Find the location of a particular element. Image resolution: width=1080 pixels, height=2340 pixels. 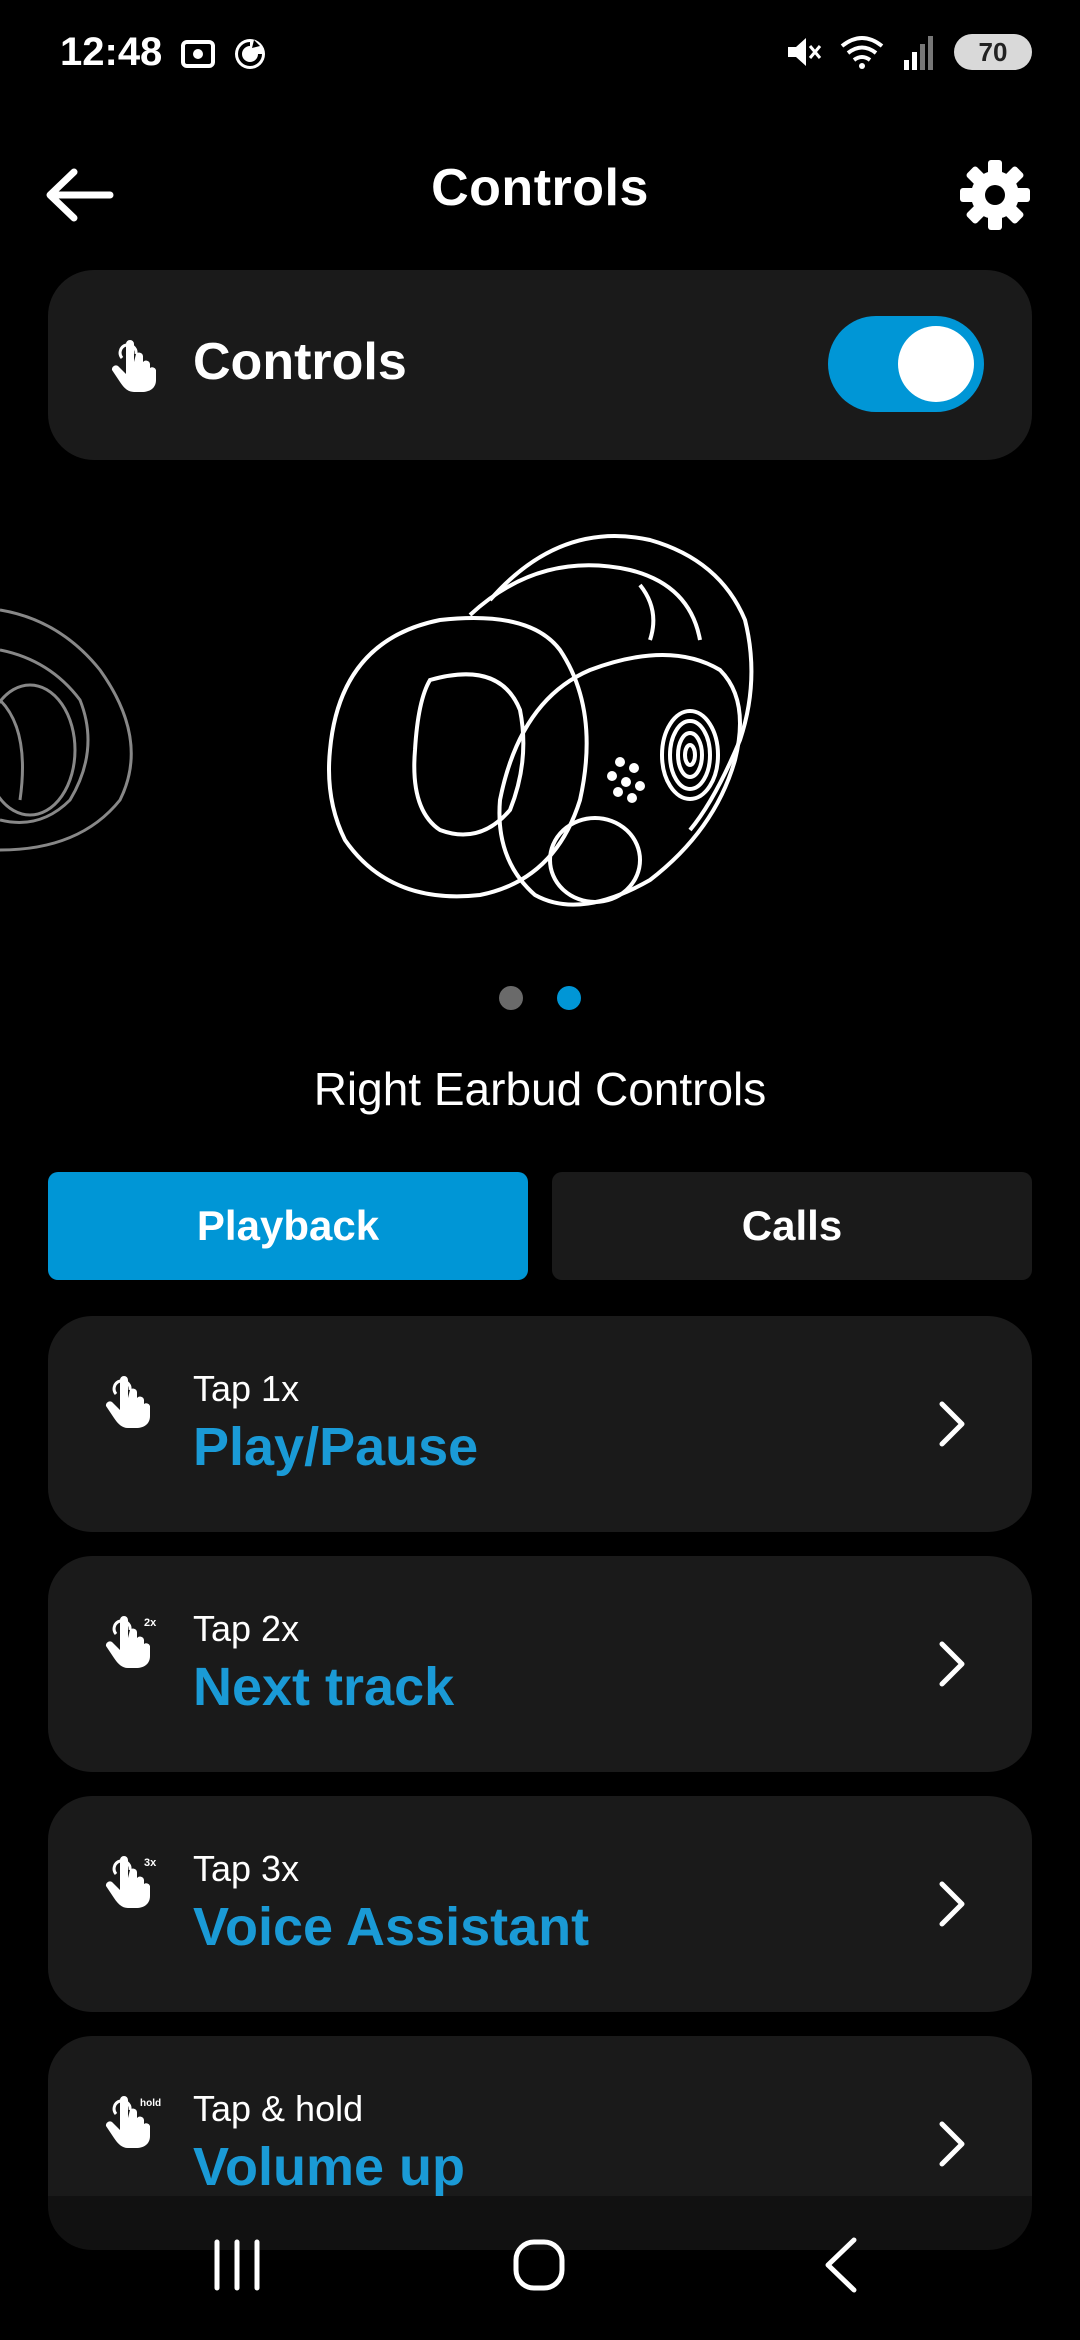

status-time: 12:48 is located at coordinates (111, 52).